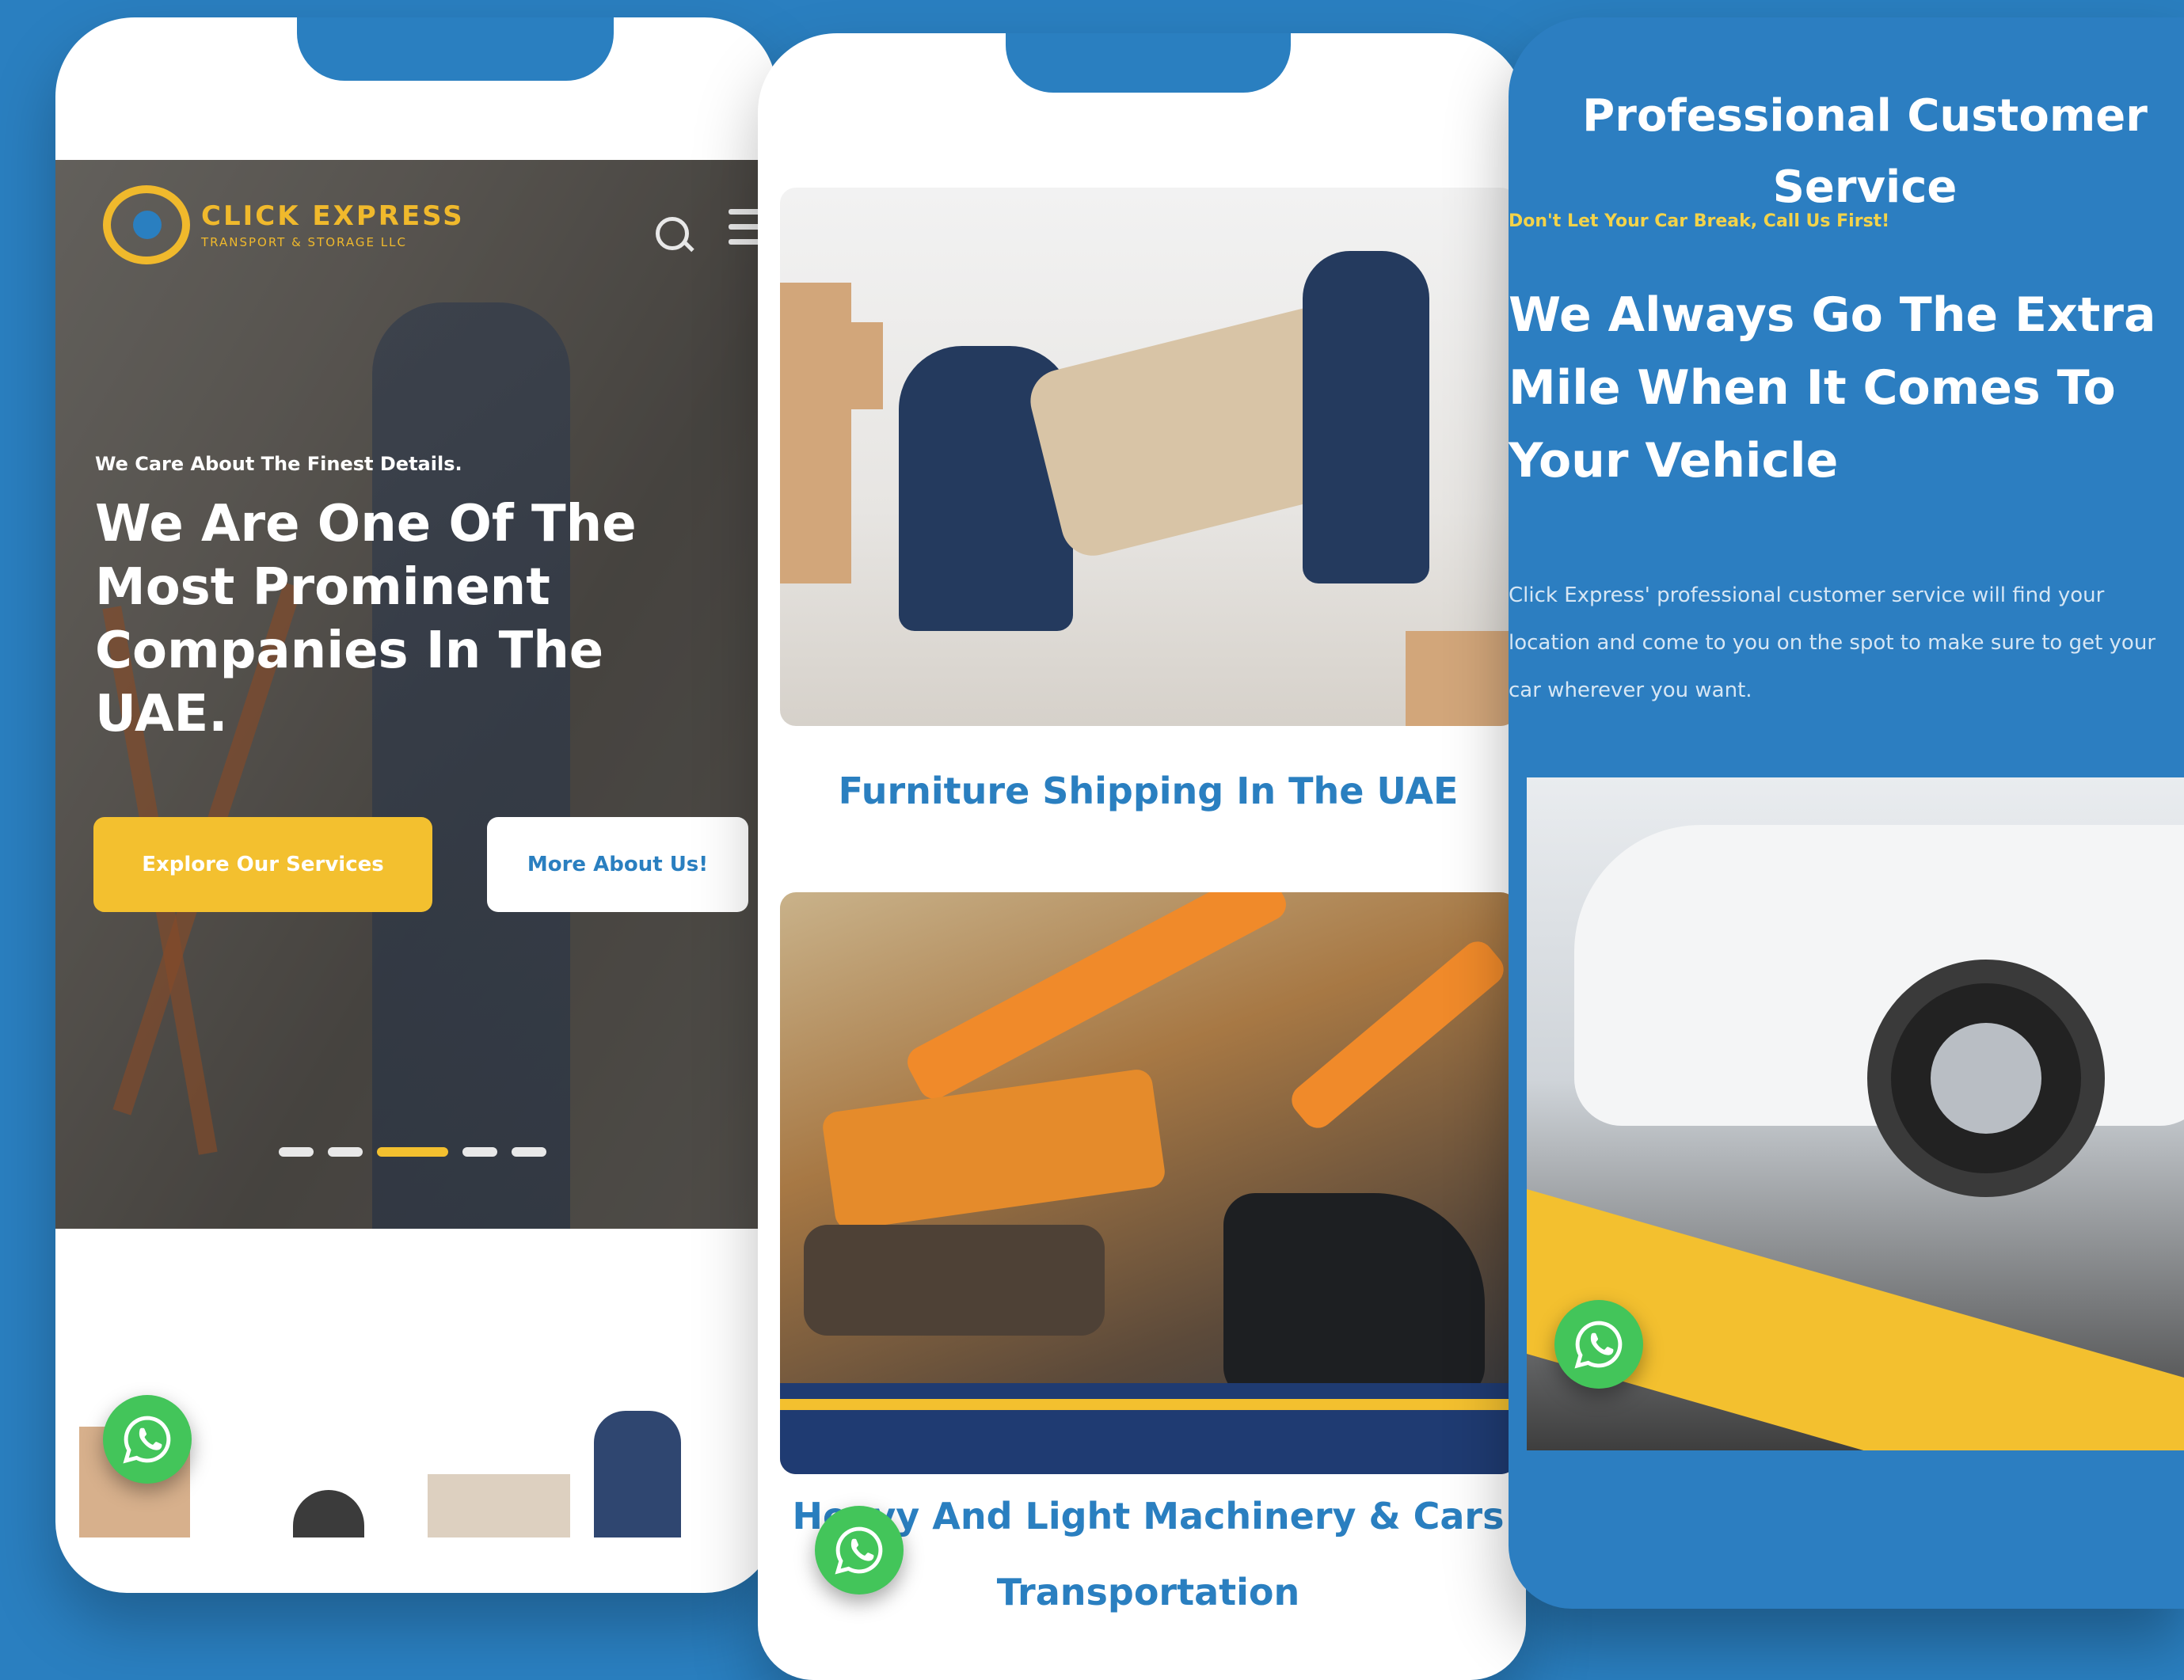 This screenshot has height=1680, width=2184. I want to click on search-icon, so click(672, 233).